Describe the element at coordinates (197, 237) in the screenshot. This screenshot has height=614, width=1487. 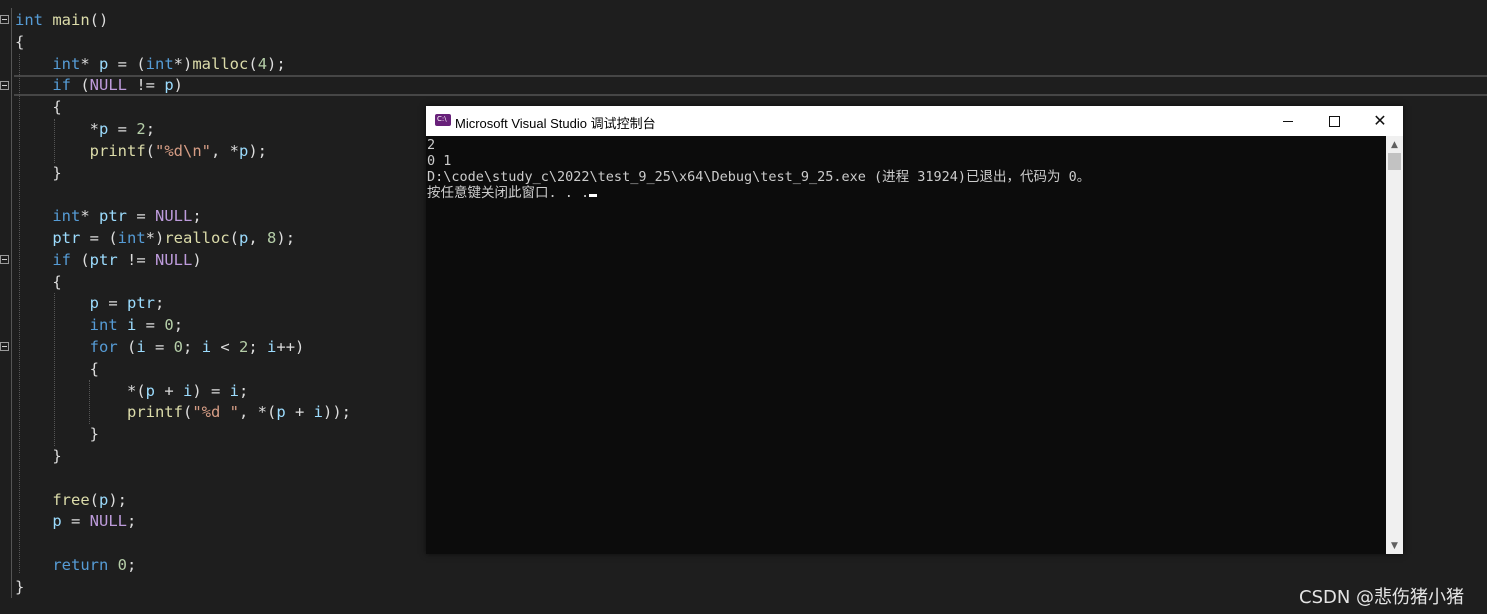
I see `code-token: realloc` at that location.